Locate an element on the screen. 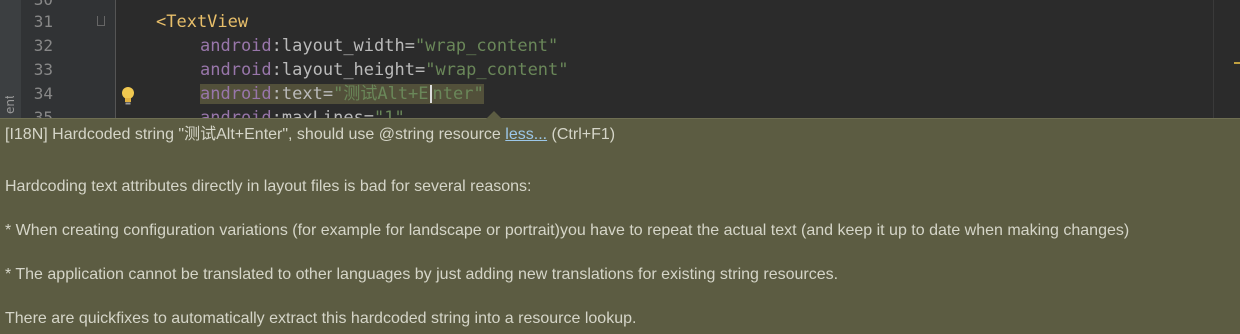 This screenshot has width=1240, height=334. attr-value-part: nter" is located at coordinates (458, 94).